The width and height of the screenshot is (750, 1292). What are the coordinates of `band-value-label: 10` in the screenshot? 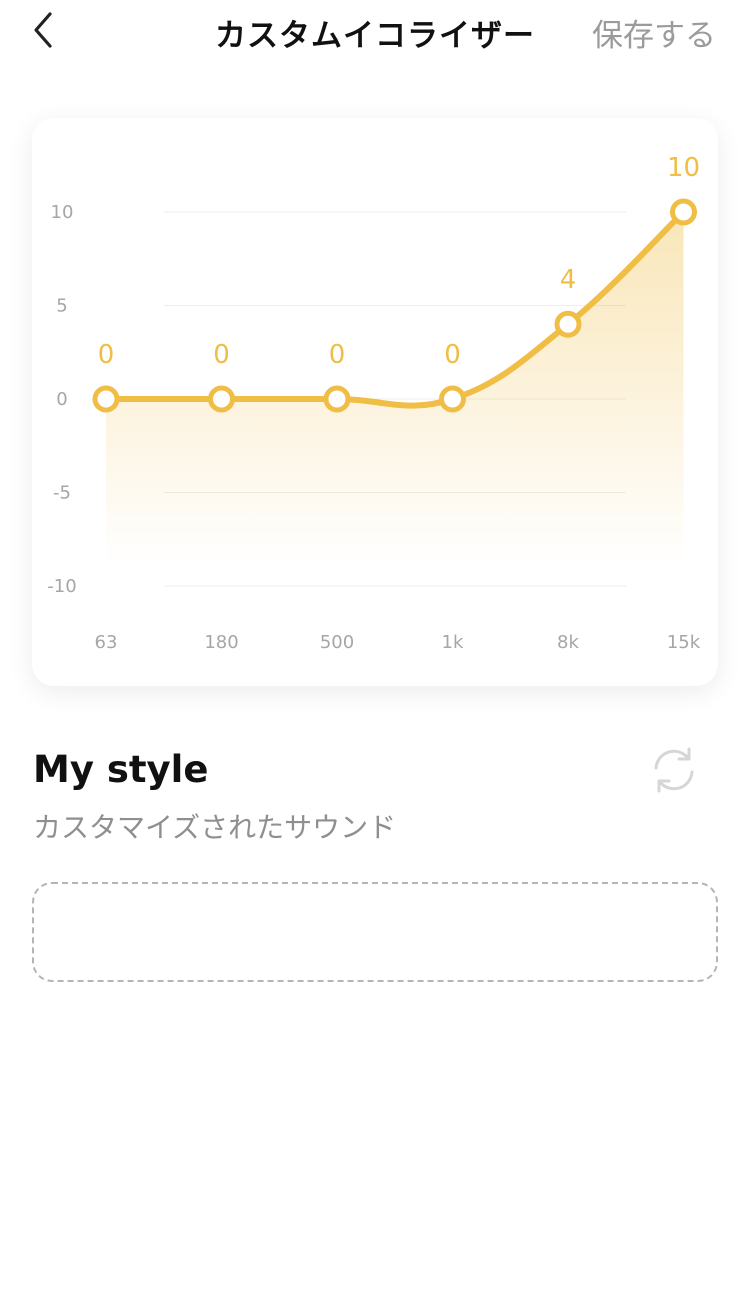 It's located at (683, 168).